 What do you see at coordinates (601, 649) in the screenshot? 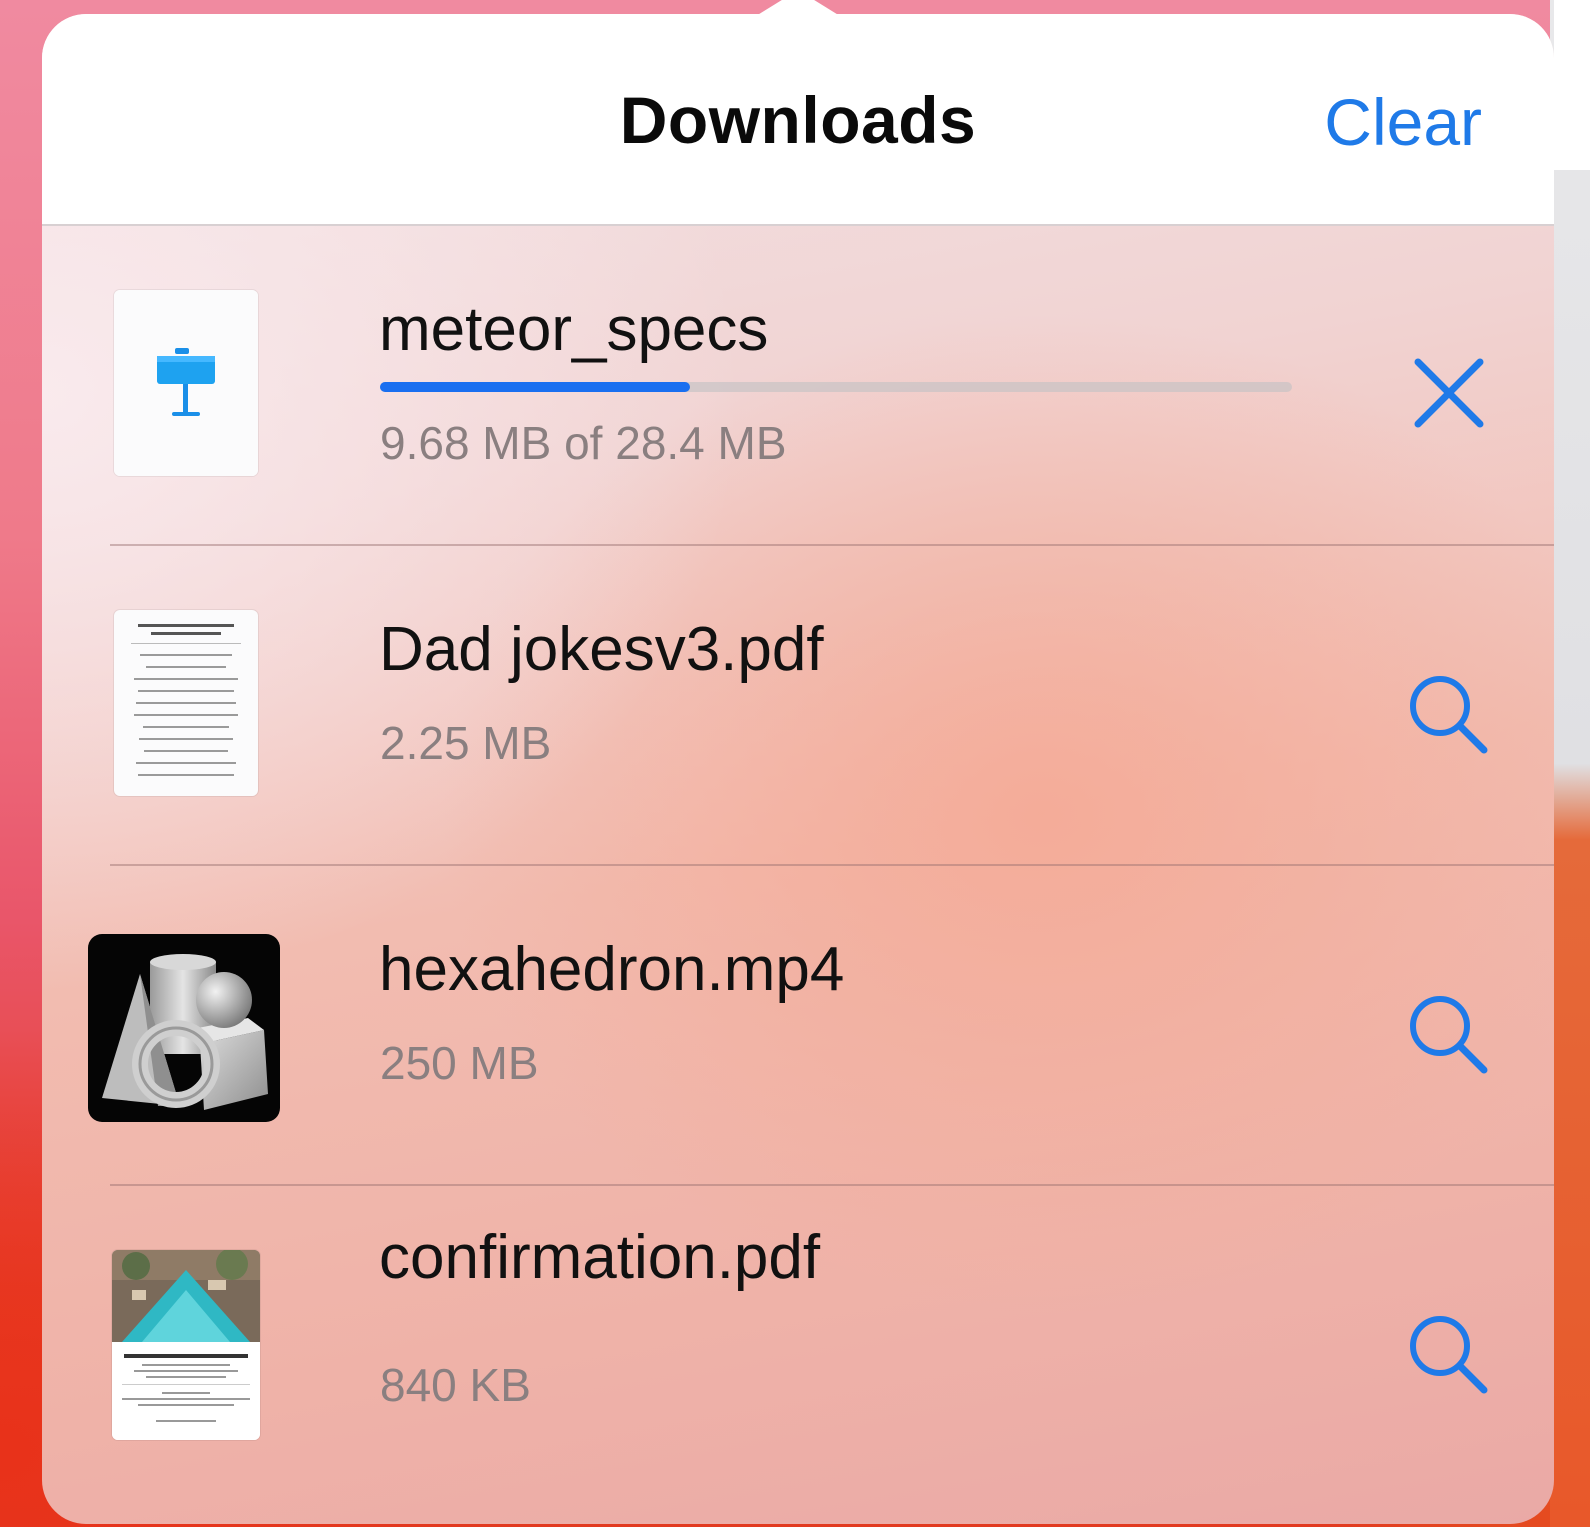
I see `file-name: Dad jokesv3.pdf` at bounding box center [601, 649].